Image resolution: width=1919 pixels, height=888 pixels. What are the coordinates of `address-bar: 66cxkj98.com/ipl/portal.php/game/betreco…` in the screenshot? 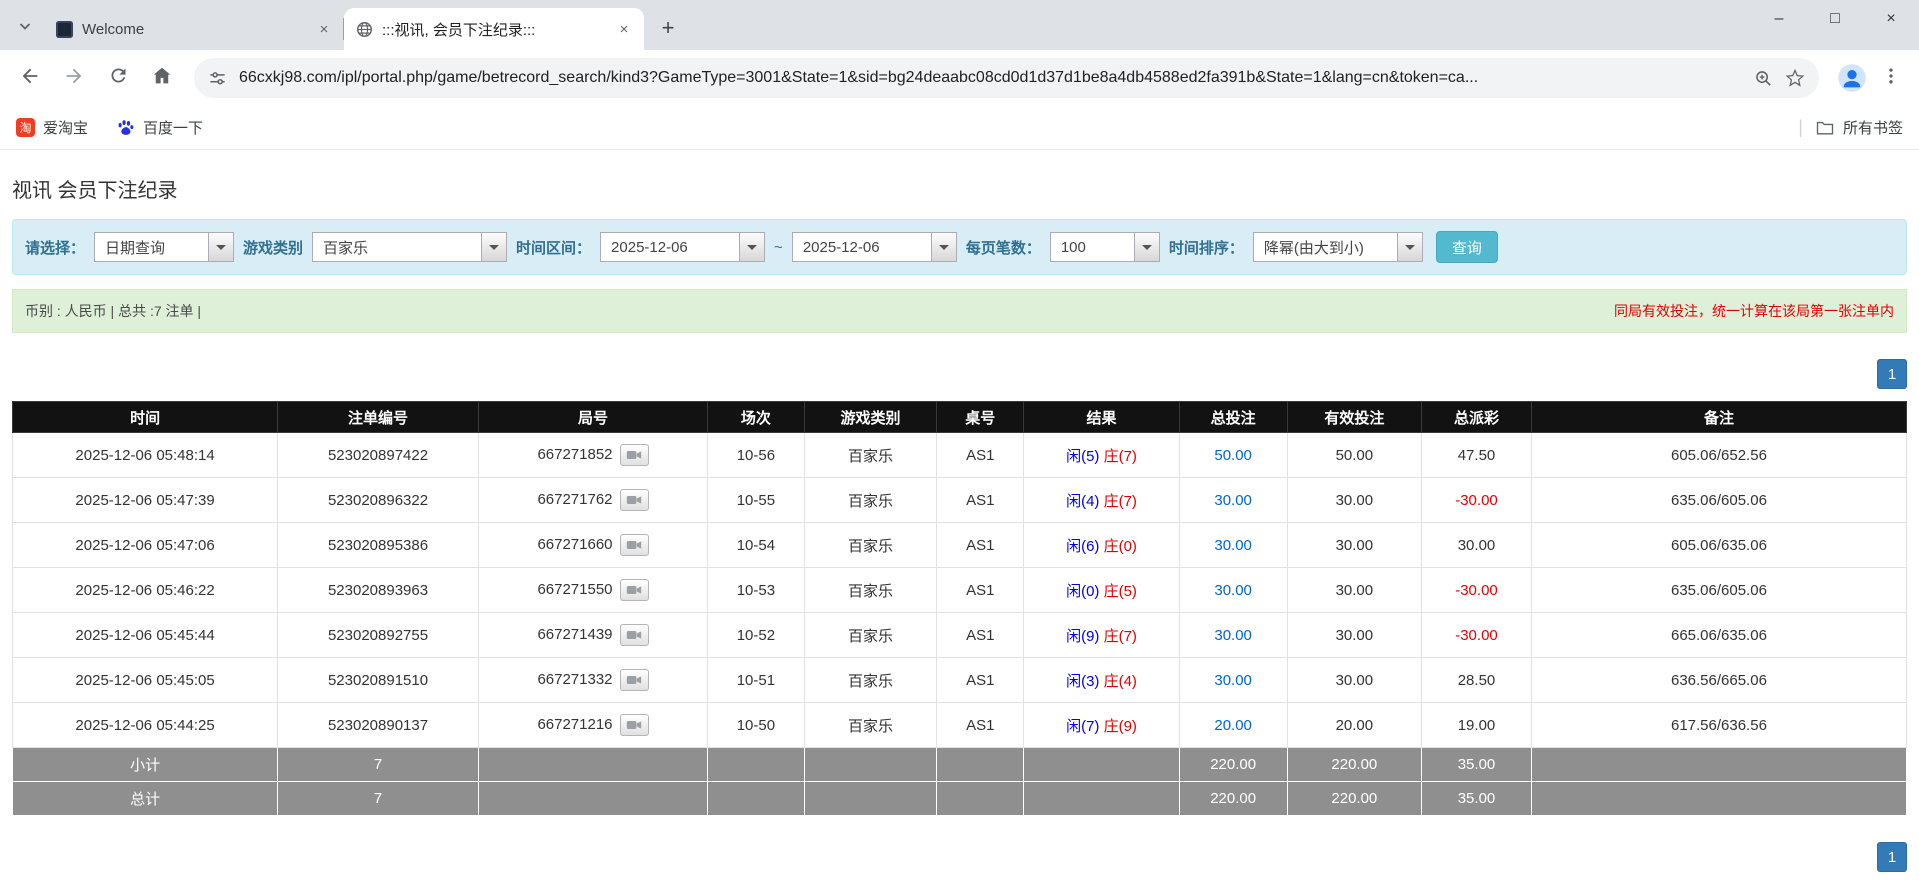 It's located at (1006, 78).